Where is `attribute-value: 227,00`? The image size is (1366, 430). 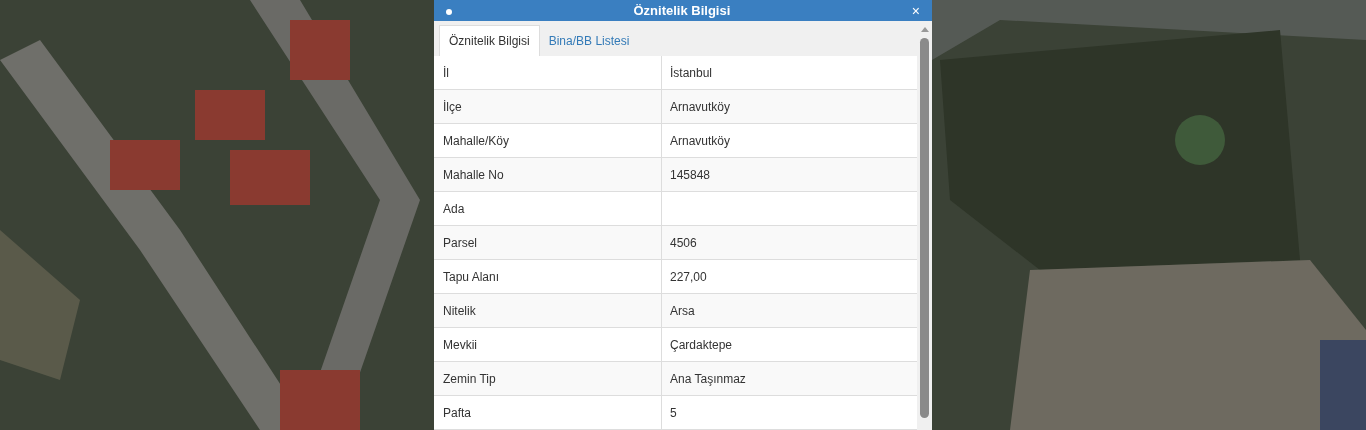
attribute-value: 227,00 is located at coordinates (688, 277).